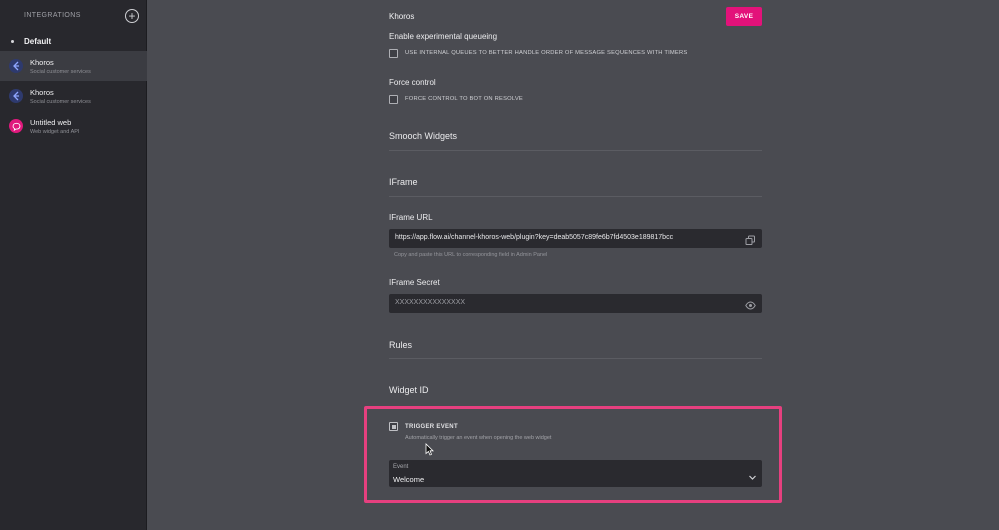 The image size is (999, 530). What do you see at coordinates (412, 82) in the screenshot?
I see `force-control-title: Force control` at bounding box center [412, 82].